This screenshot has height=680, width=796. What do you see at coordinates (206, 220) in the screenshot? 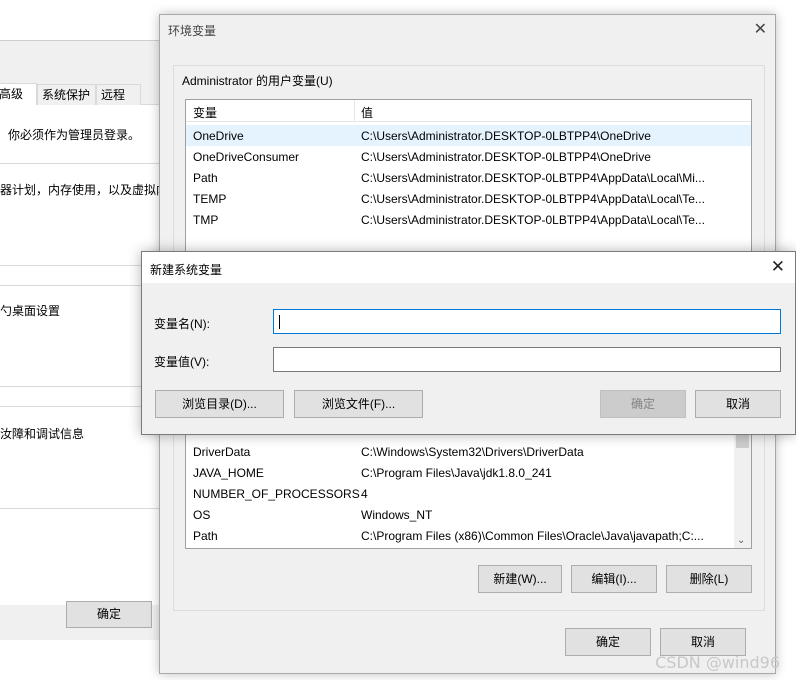
I see `variable-name: TMP` at bounding box center [206, 220].